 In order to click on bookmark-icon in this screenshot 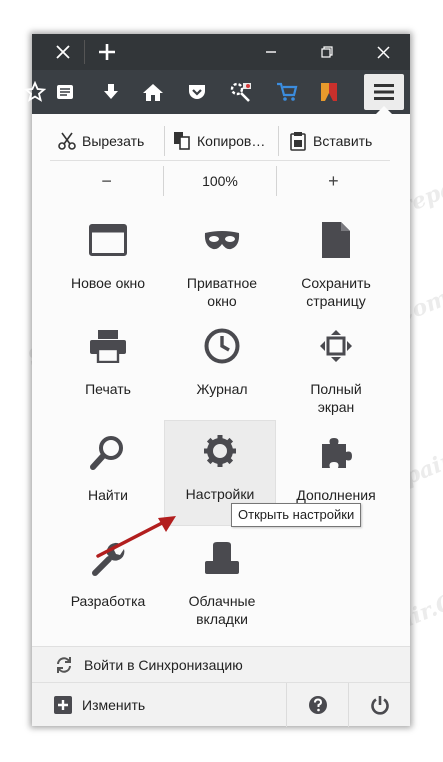, I will do `click(329, 92)`.